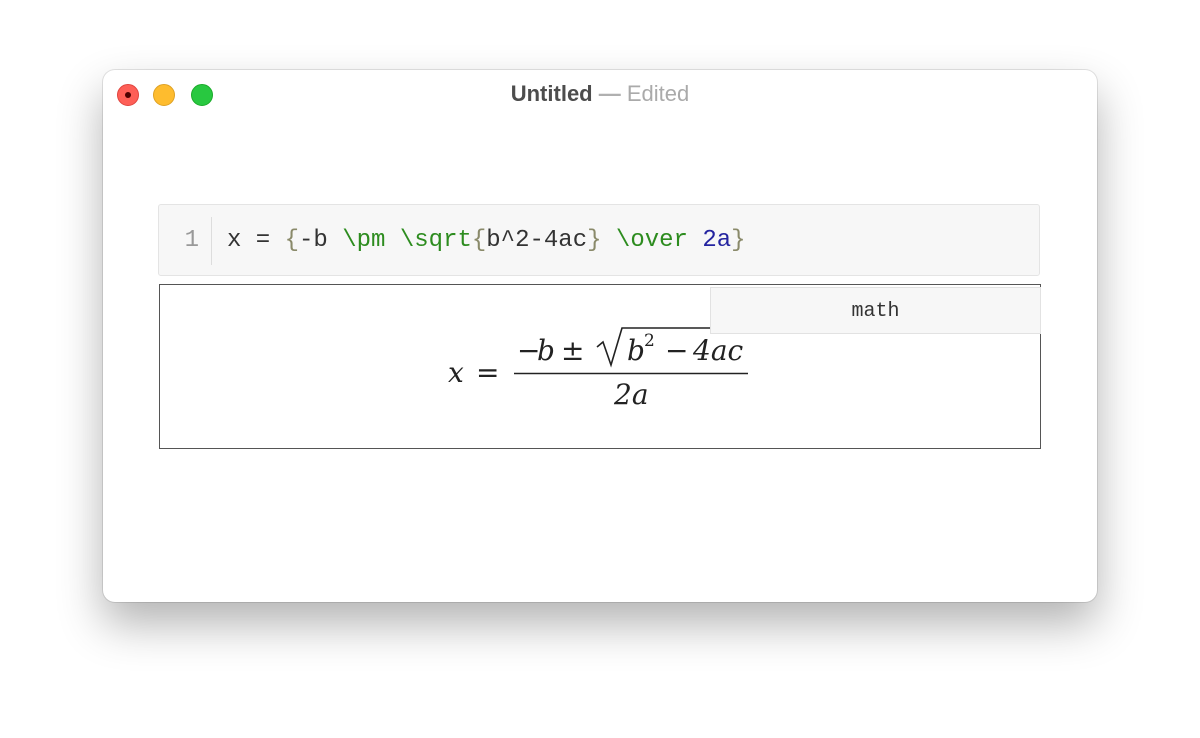 This screenshot has height=738, width=1200. Describe the element at coordinates (717, 240) in the screenshot. I see `code-token-number: 2a` at that location.